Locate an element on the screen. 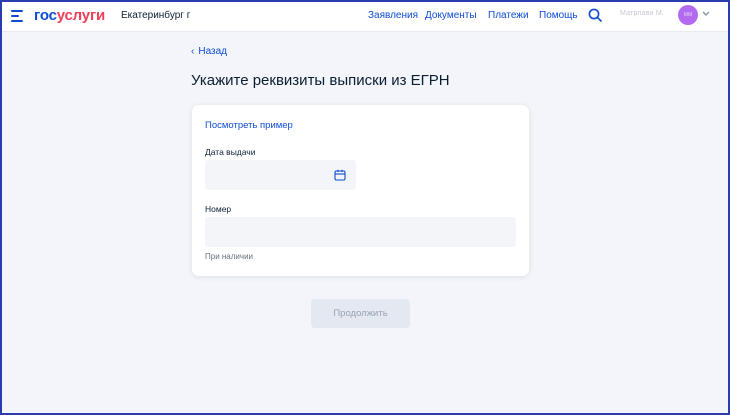 This screenshot has width=730, height=415. view-sample-link: Посмотреть пример is located at coordinates (249, 125).